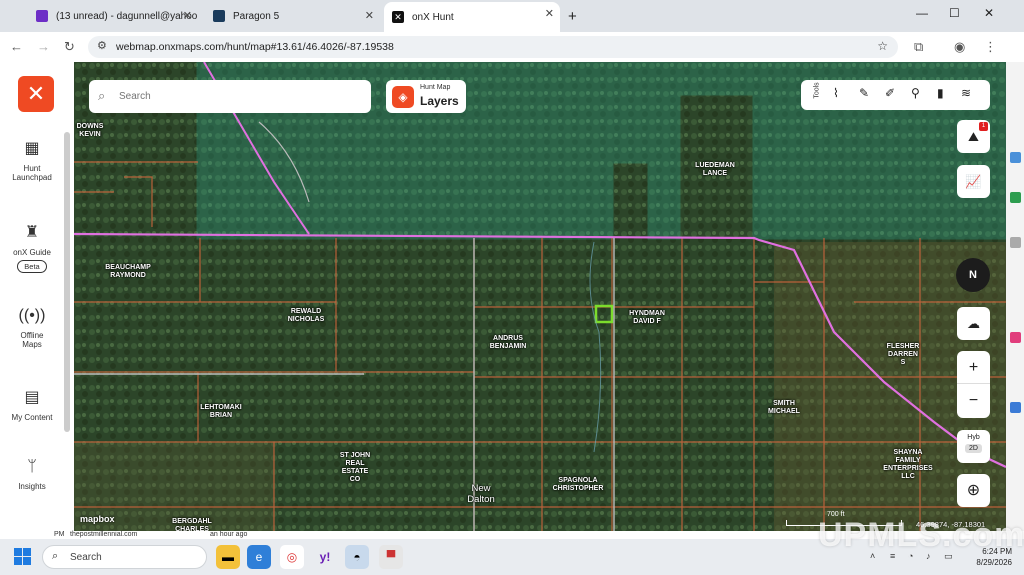  I want to click on yahoo-icon: y!, so click(325, 557).